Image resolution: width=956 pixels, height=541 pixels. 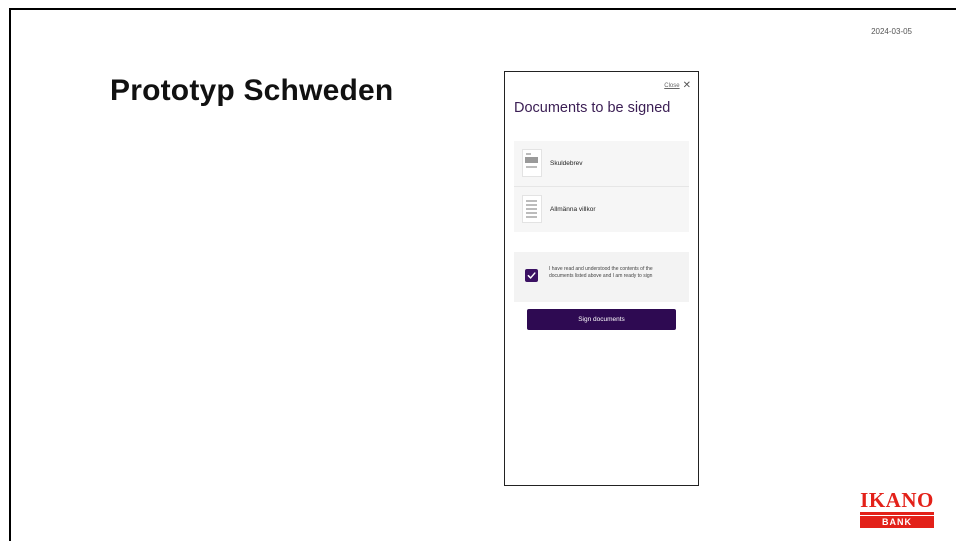 What do you see at coordinates (897, 500) in the screenshot?
I see `logo-word: IKANO` at bounding box center [897, 500].